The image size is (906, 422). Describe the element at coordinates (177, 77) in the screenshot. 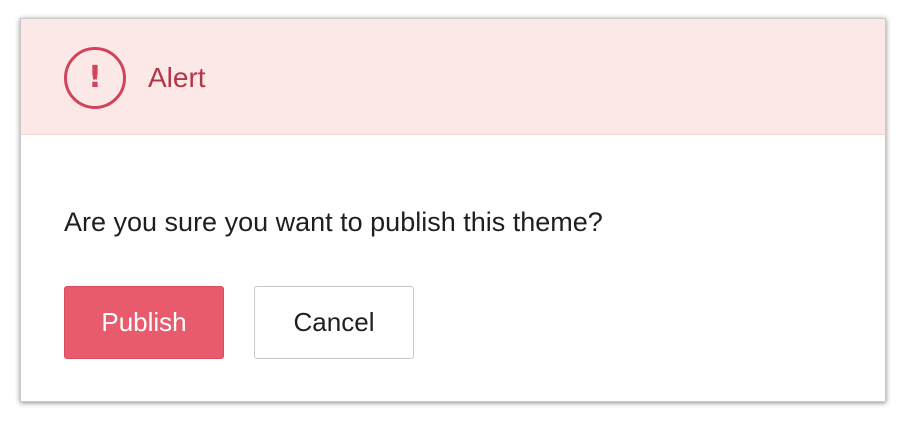

I see `dialog-title: Alert` at that location.